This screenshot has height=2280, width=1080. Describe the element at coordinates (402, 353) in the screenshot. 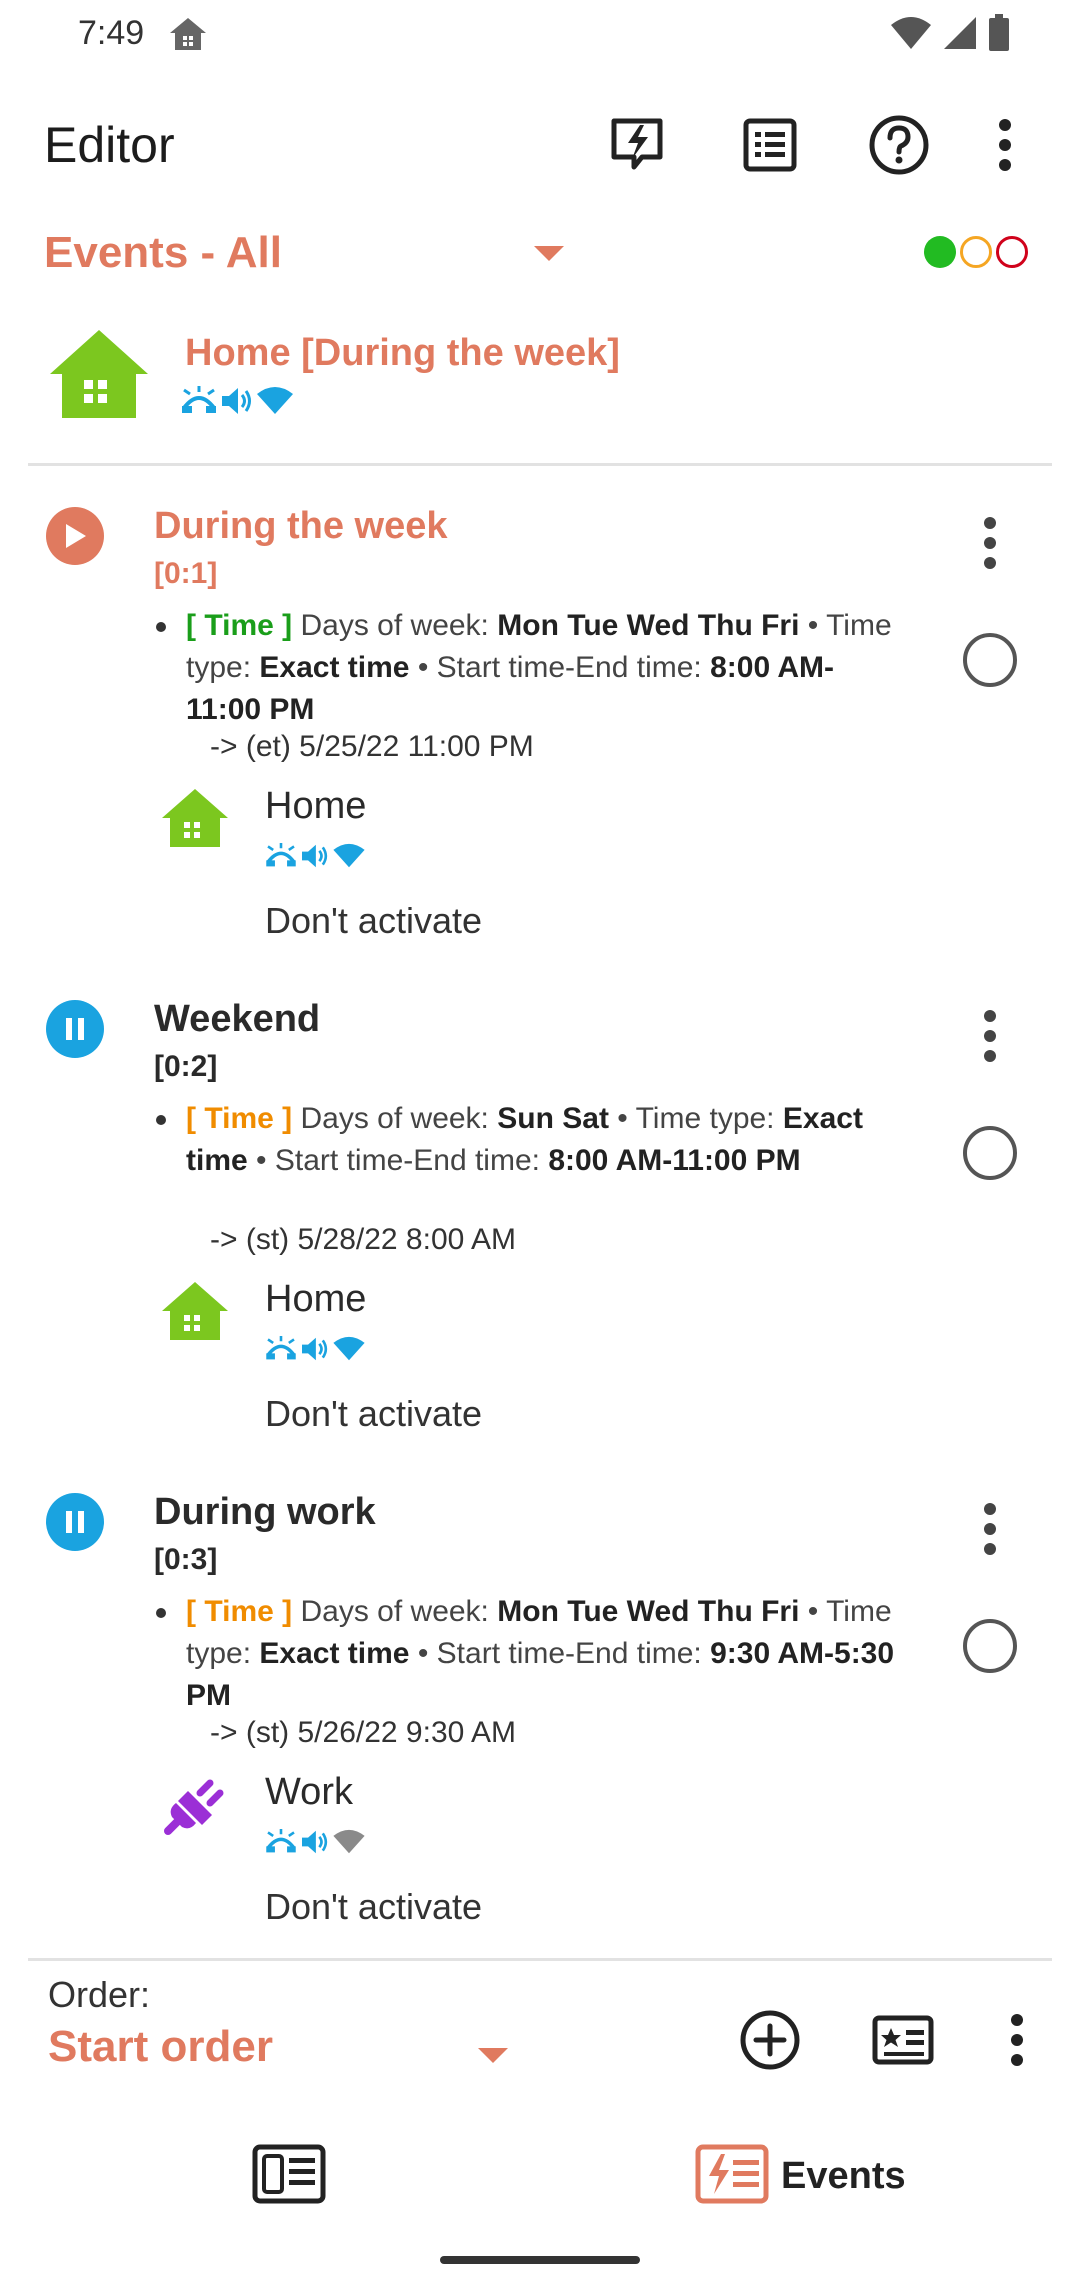

I see `profile-name: Home [During the week]` at that location.